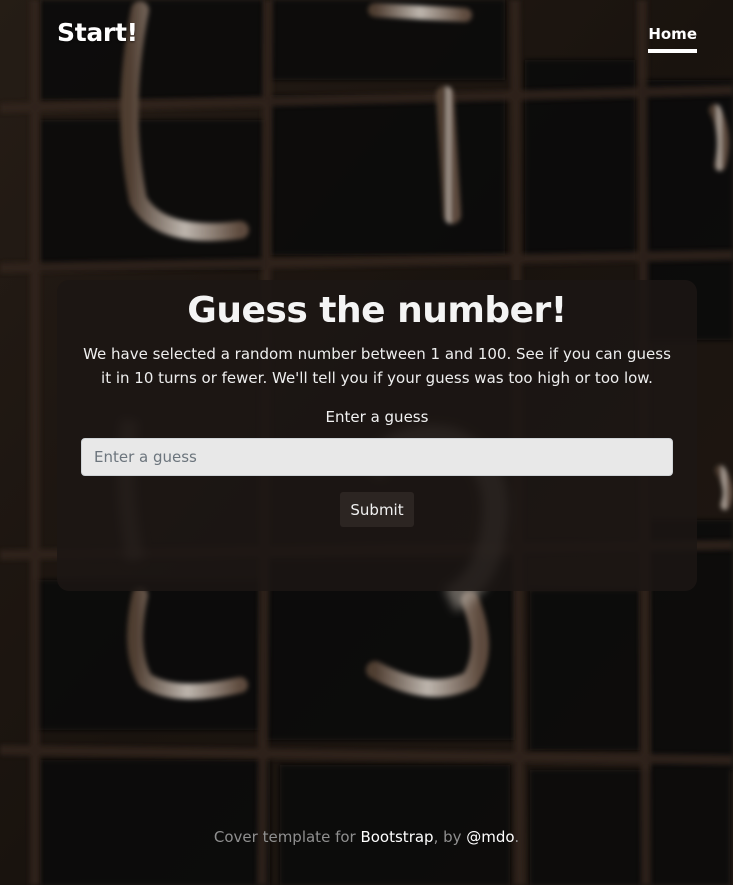  I want to click on bootstrap-link: Bootstrap, so click(396, 837).